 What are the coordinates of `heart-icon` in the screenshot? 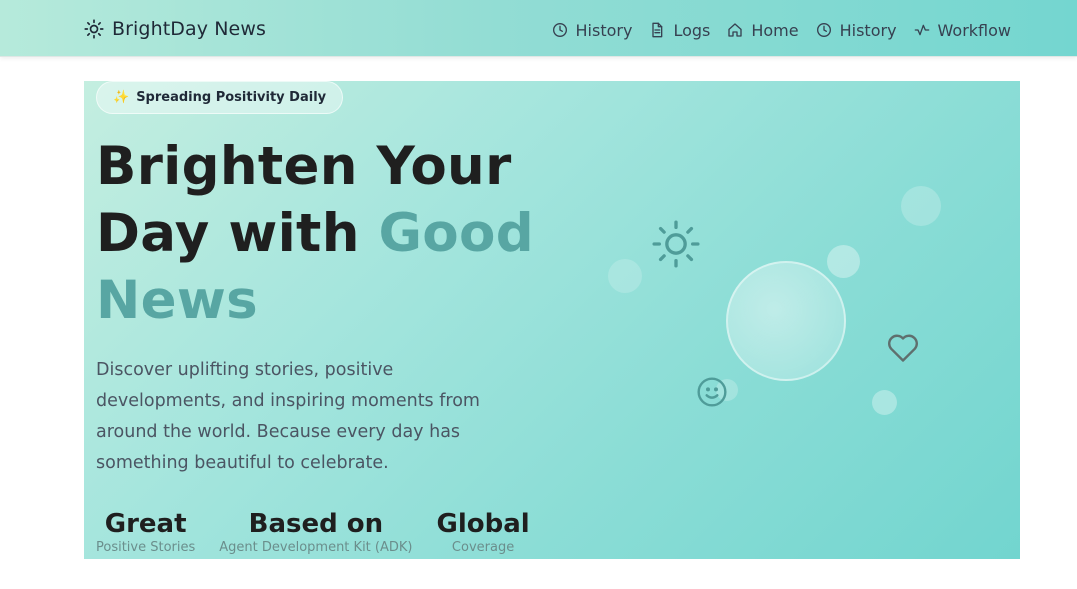 It's located at (903, 349).